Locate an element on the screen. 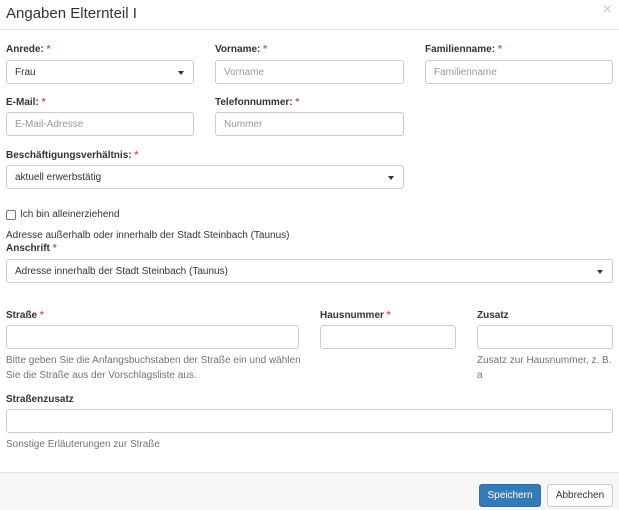 The image size is (619, 510). zusatz-label: Zusatz is located at coordinates (493, 315).